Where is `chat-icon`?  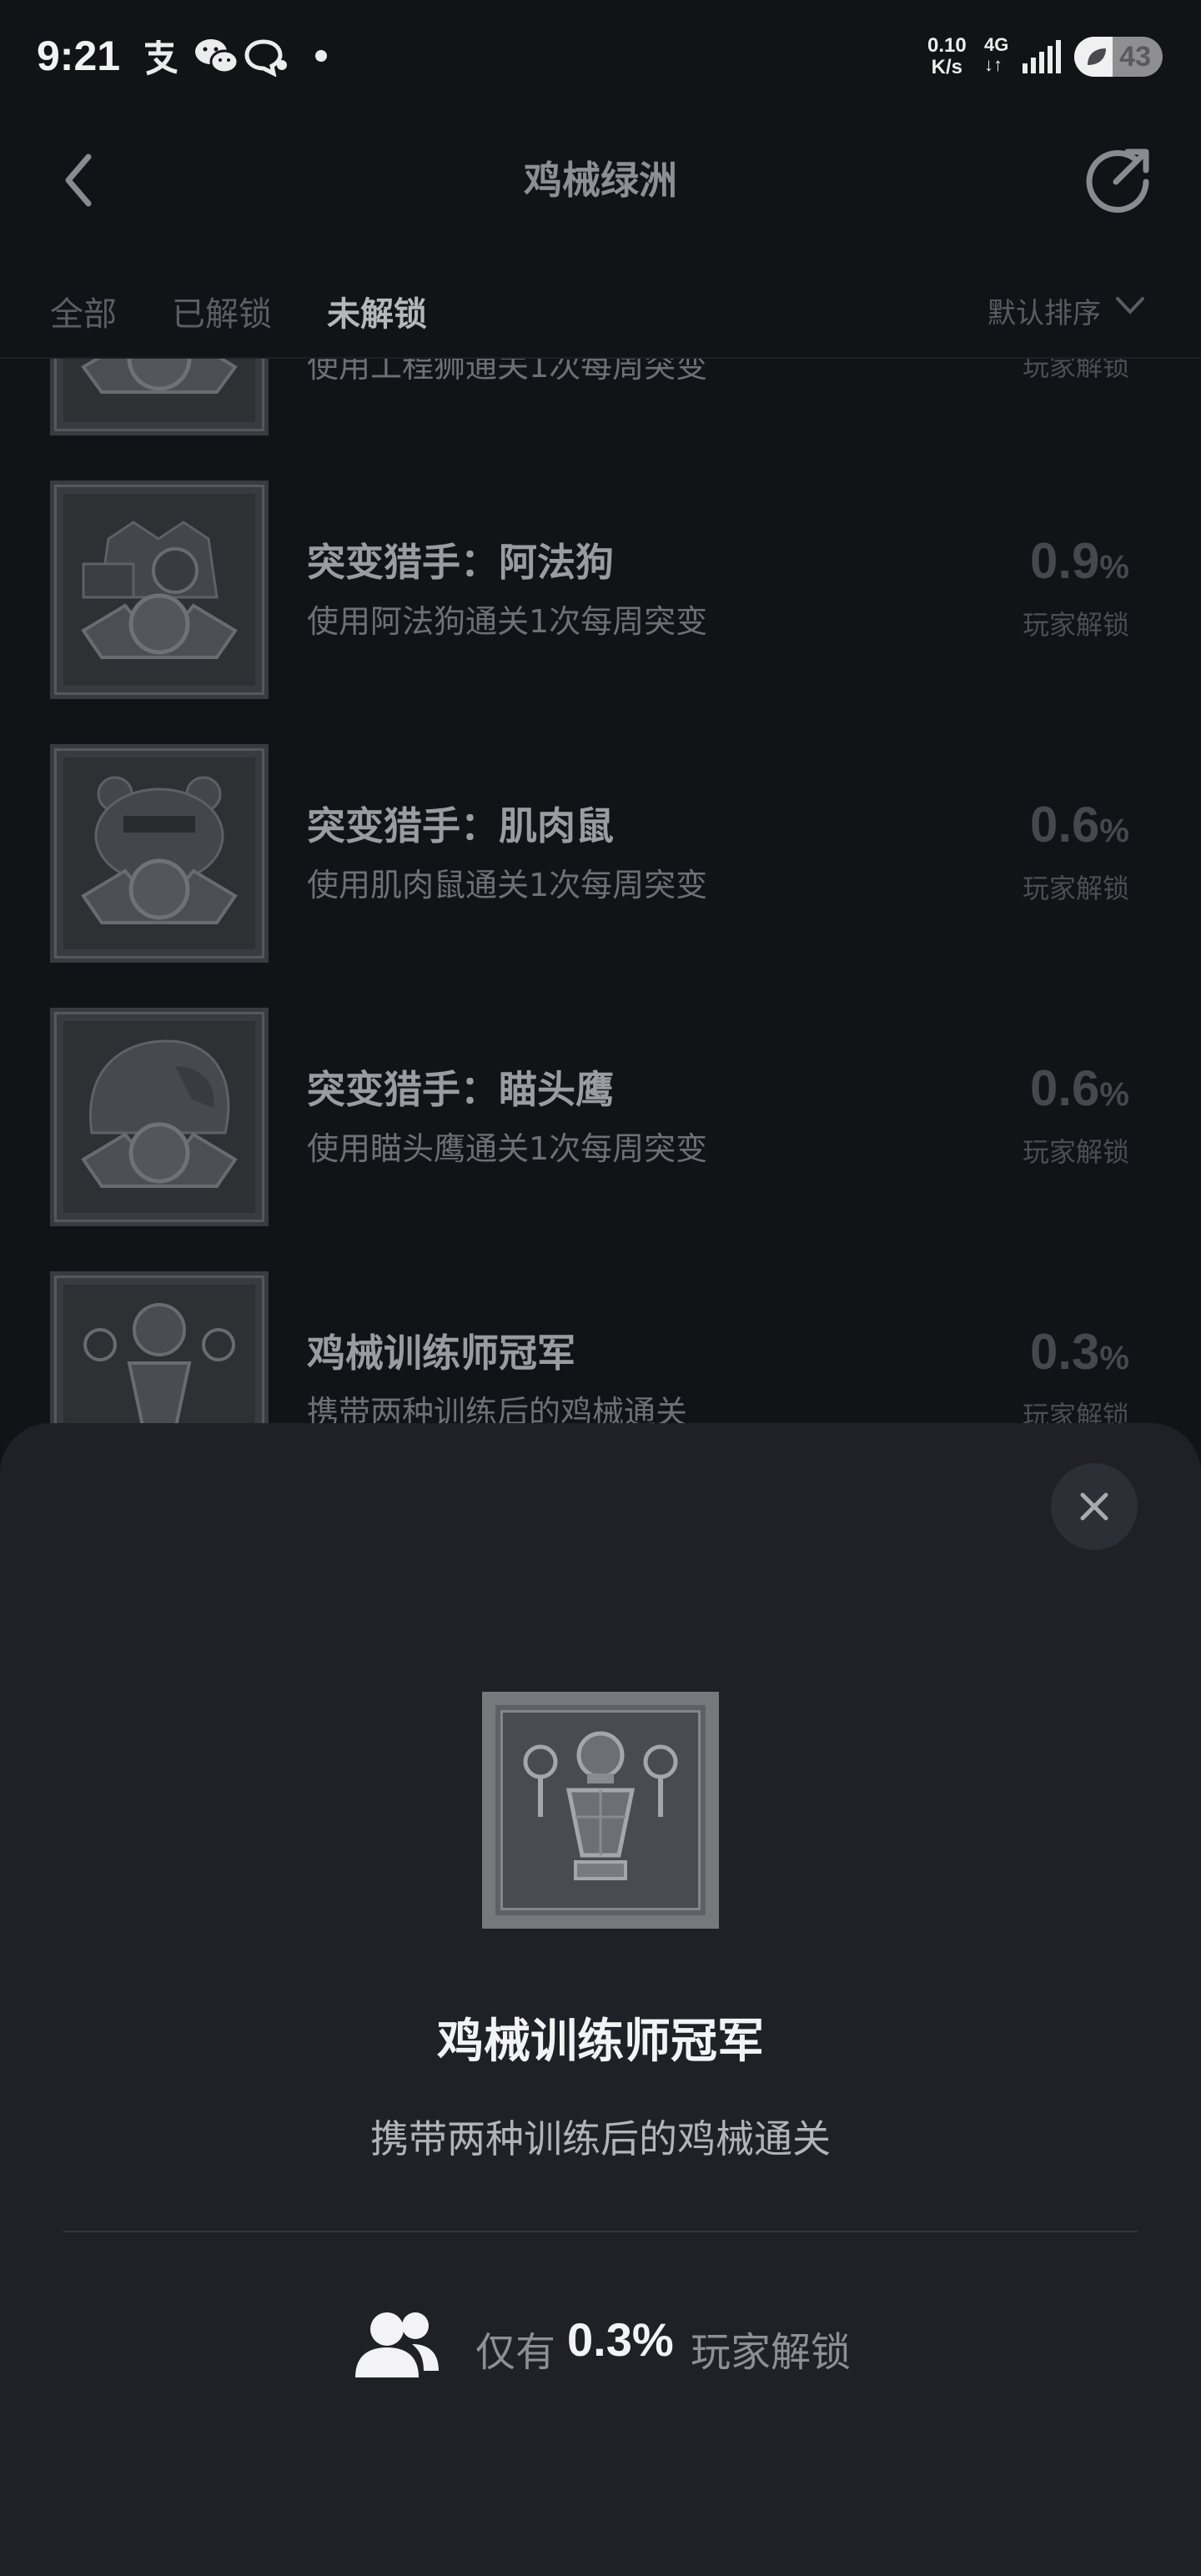
chat-icon is located at coordinates (265, 58).